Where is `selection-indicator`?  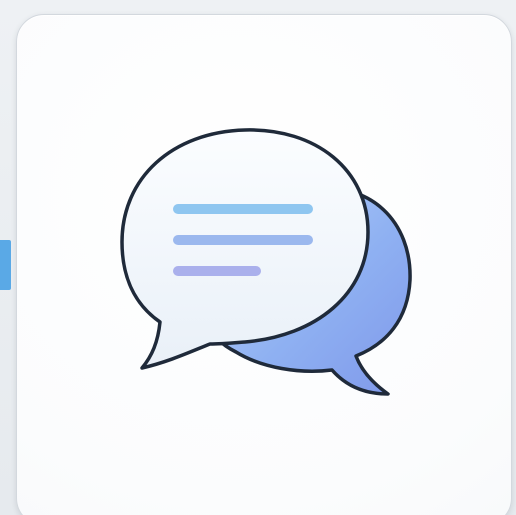
selection-indicator is located at coordinates (5, 265).